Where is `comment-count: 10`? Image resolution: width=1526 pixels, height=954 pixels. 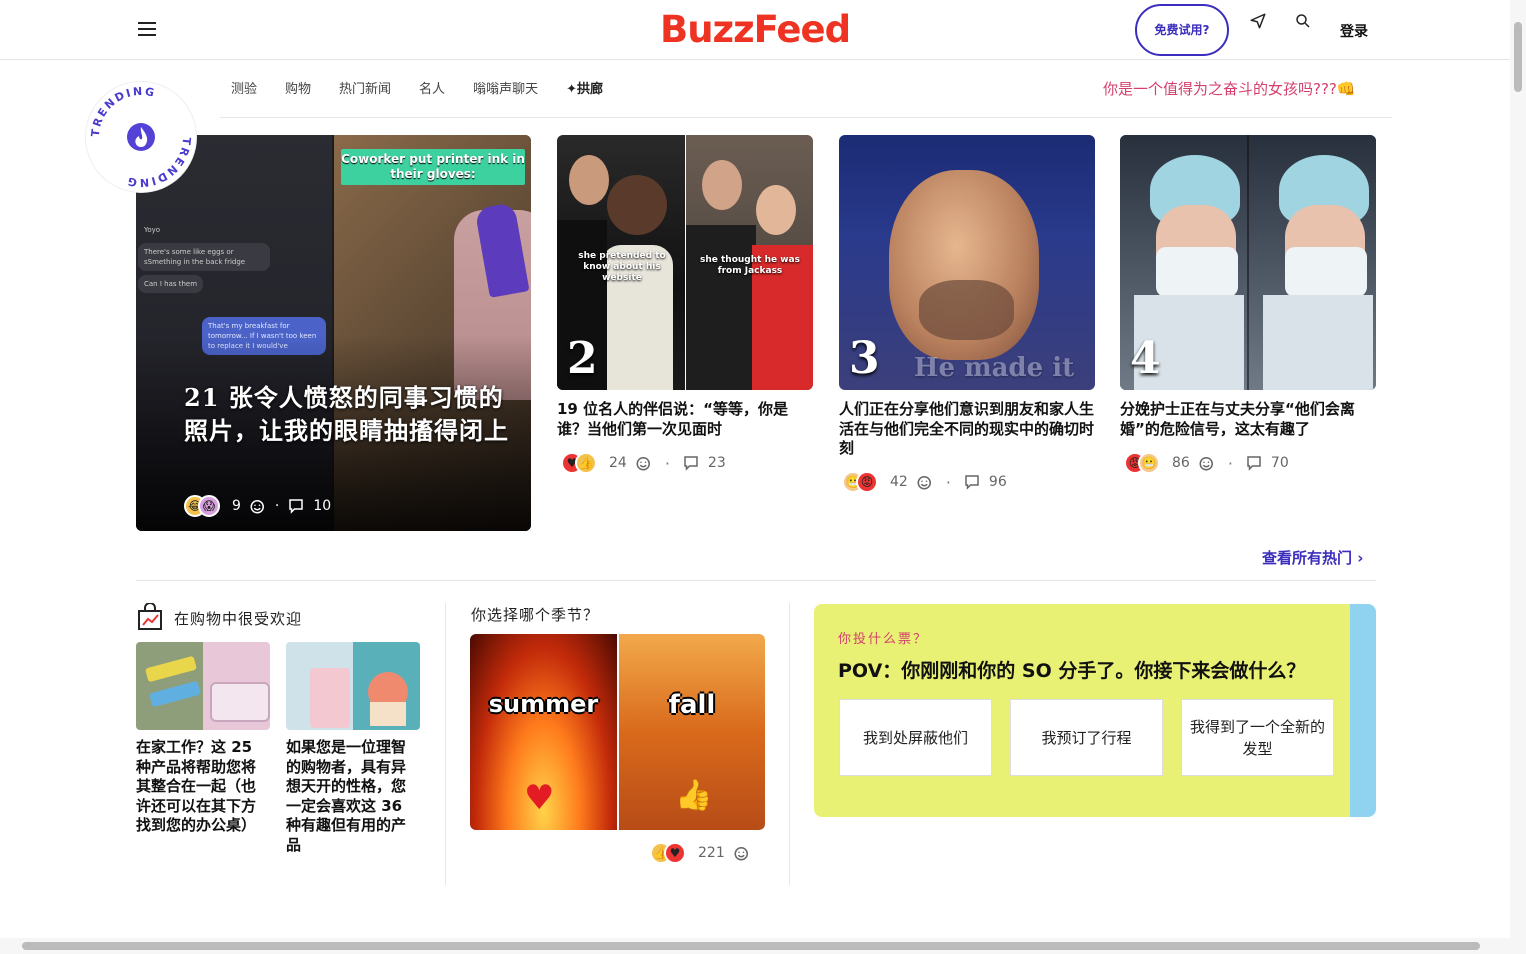 comment-count: 10 is located at coordinates (322, 506).